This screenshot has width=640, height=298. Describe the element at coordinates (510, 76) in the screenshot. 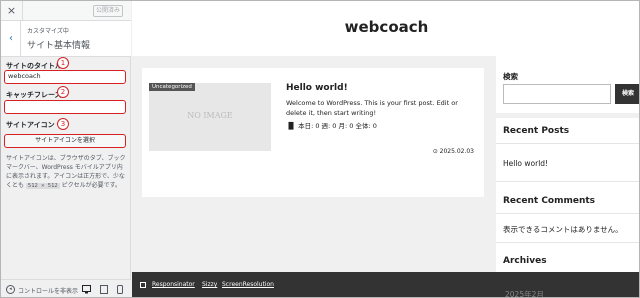

I see `search-widget-title: 検索` at that location.